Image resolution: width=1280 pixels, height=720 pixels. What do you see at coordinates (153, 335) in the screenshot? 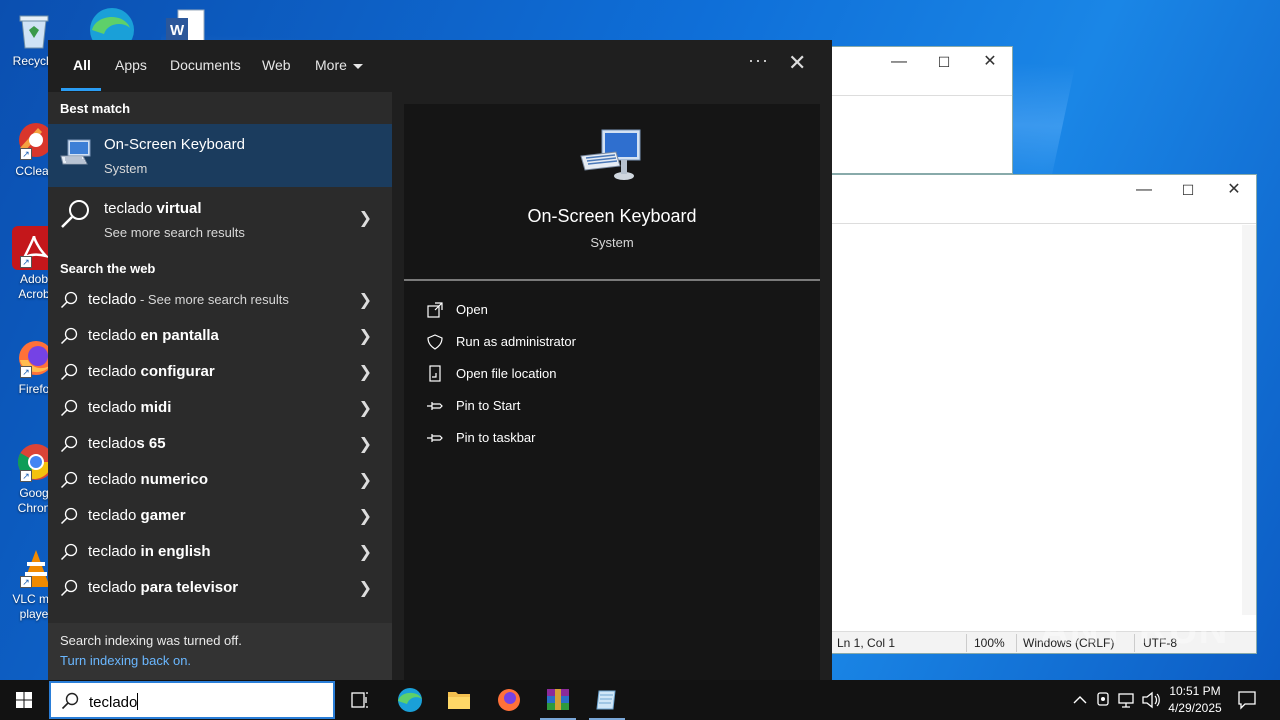
I see `web-result-text: teclado en pantalla` at bounding box center [153, 335].